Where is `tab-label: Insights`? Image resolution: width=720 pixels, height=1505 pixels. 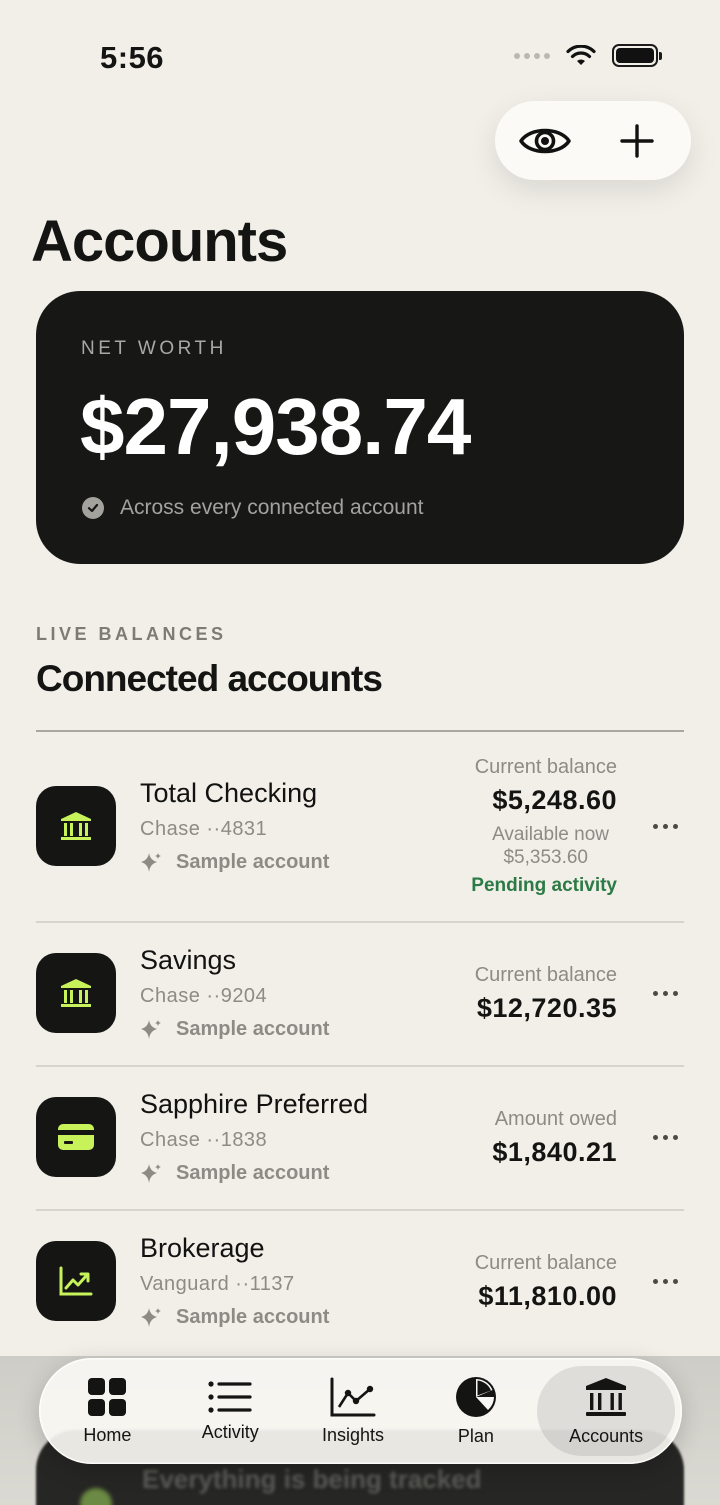 tab-label: Insights is located at coordinates (353, 1434).